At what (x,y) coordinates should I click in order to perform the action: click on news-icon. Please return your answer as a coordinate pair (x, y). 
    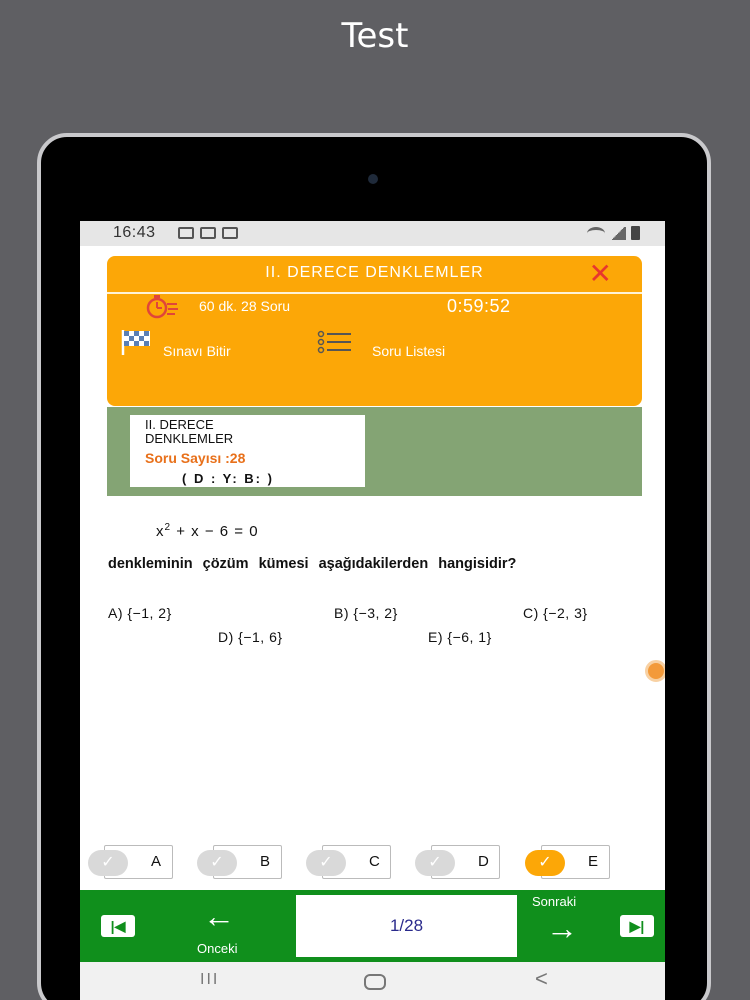
    Looking at the image, I should click on (208, 233).